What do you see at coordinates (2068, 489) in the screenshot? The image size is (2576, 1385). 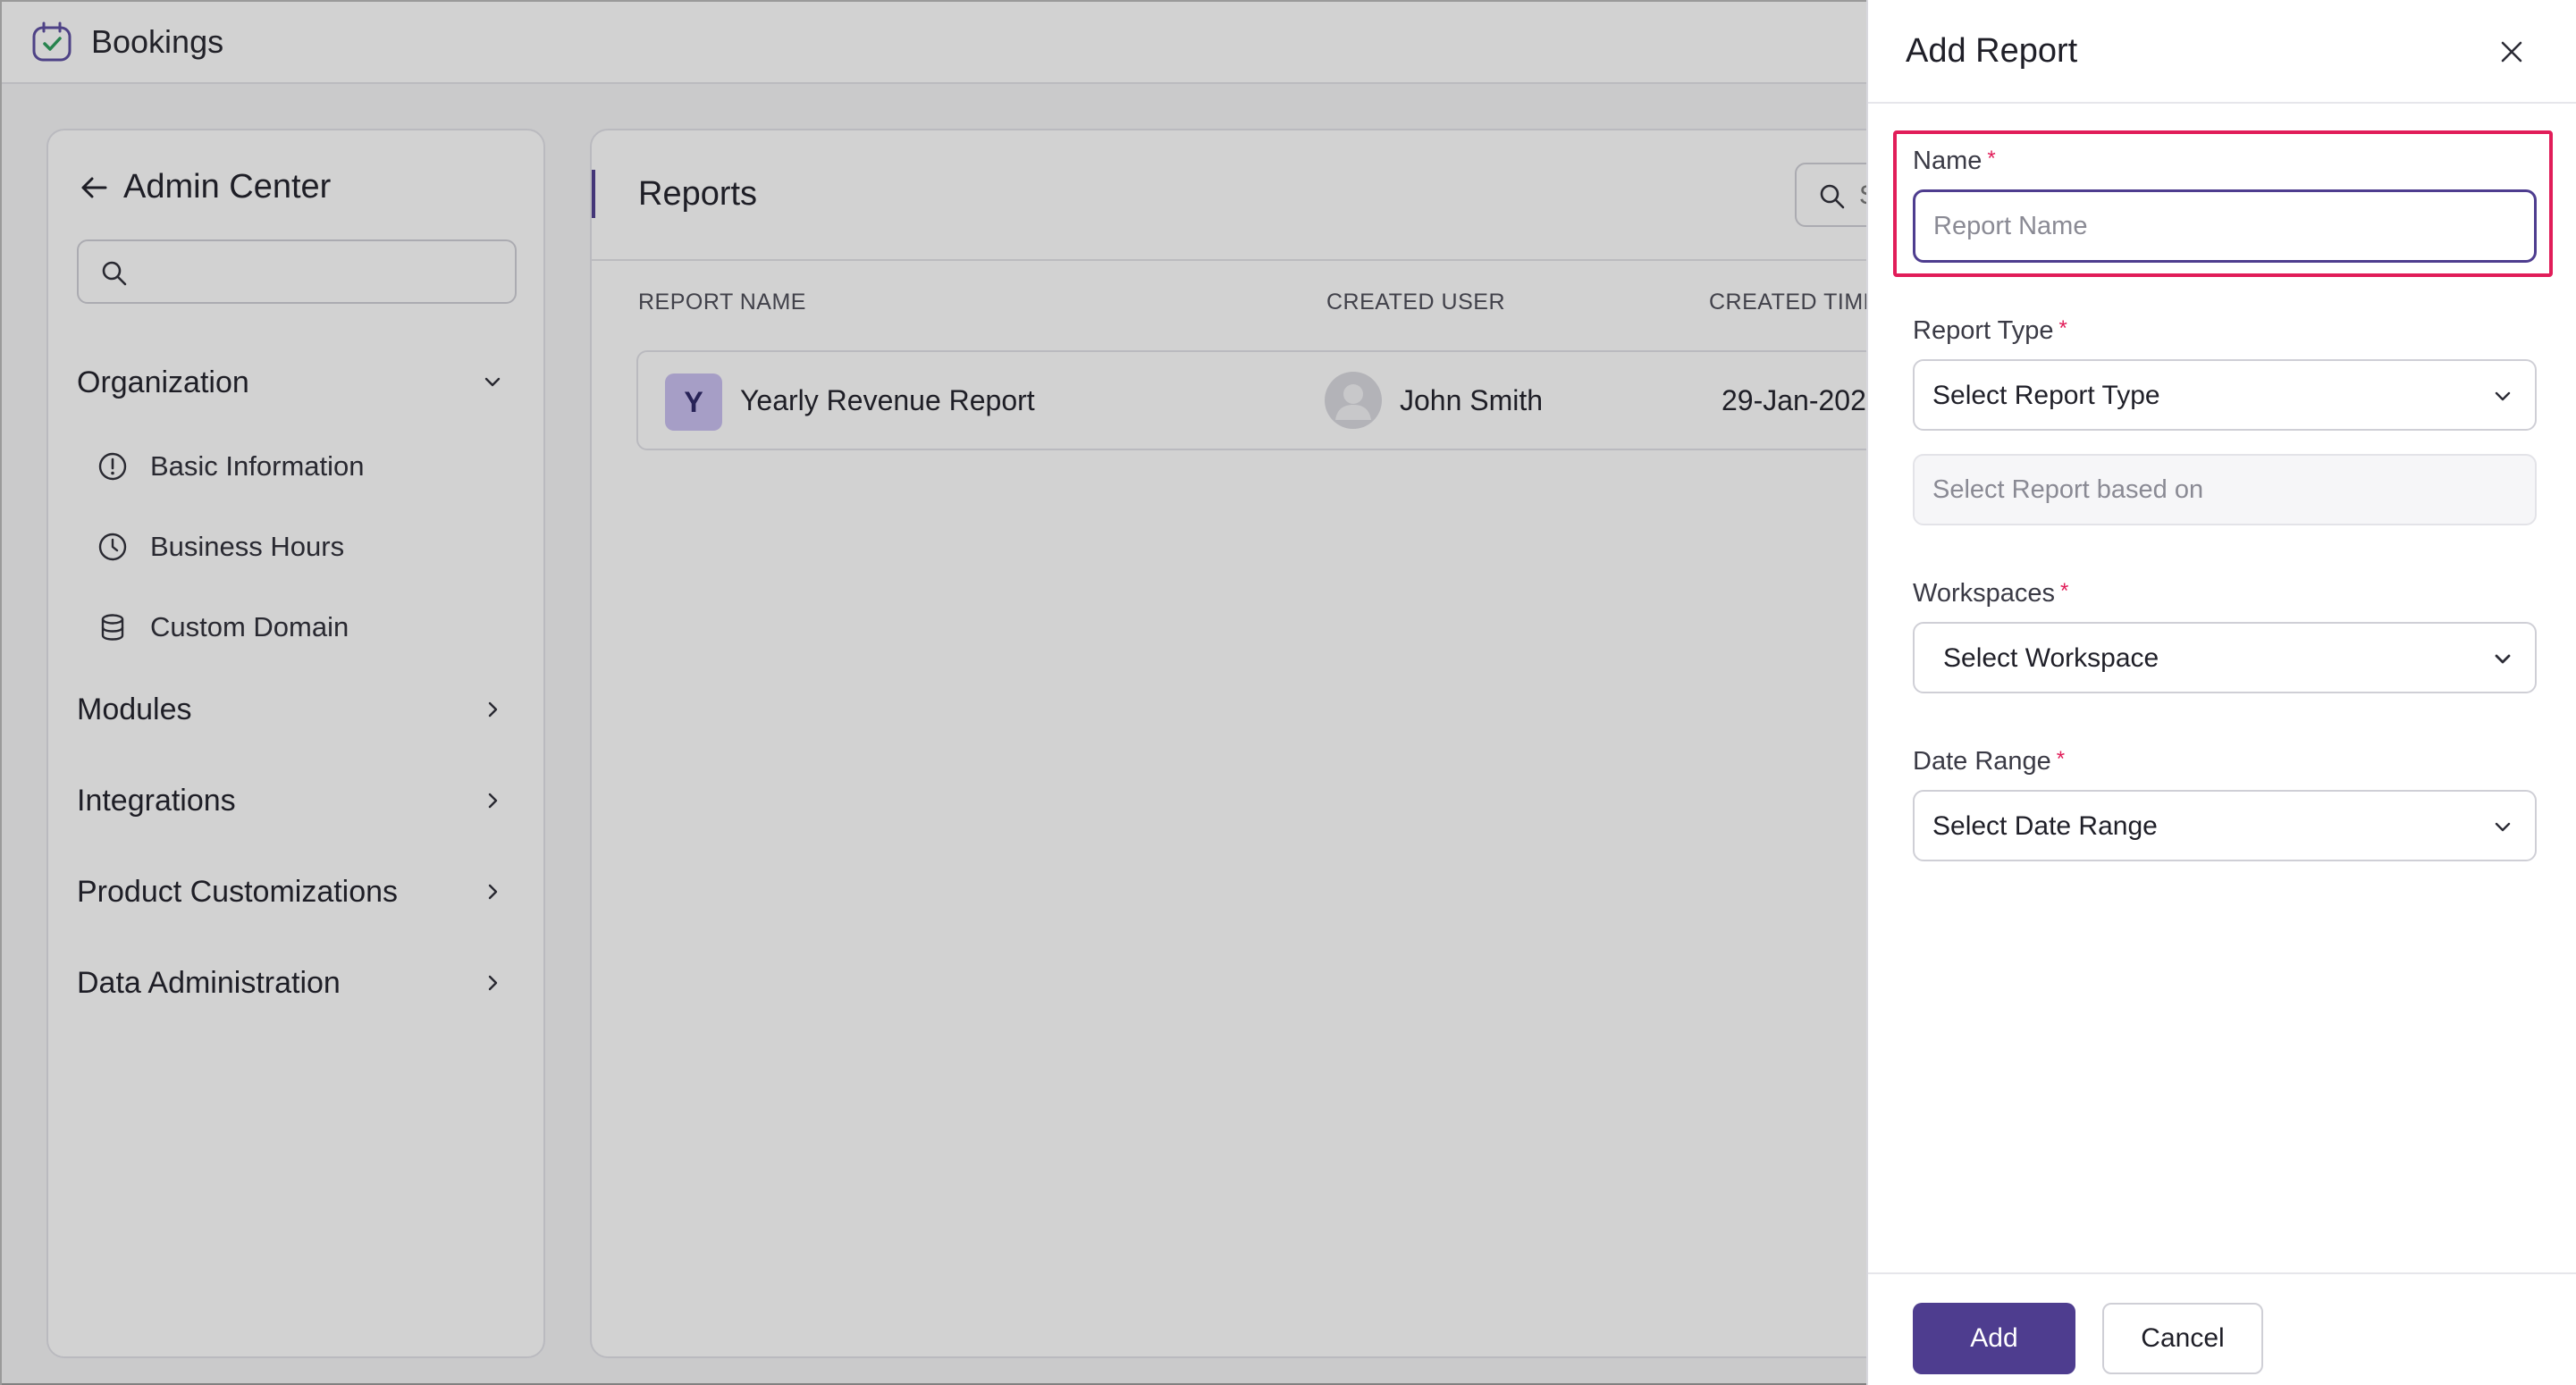 I see `report-based-on-placeholder: Select Report based on` at bounding box center [2068, 489].